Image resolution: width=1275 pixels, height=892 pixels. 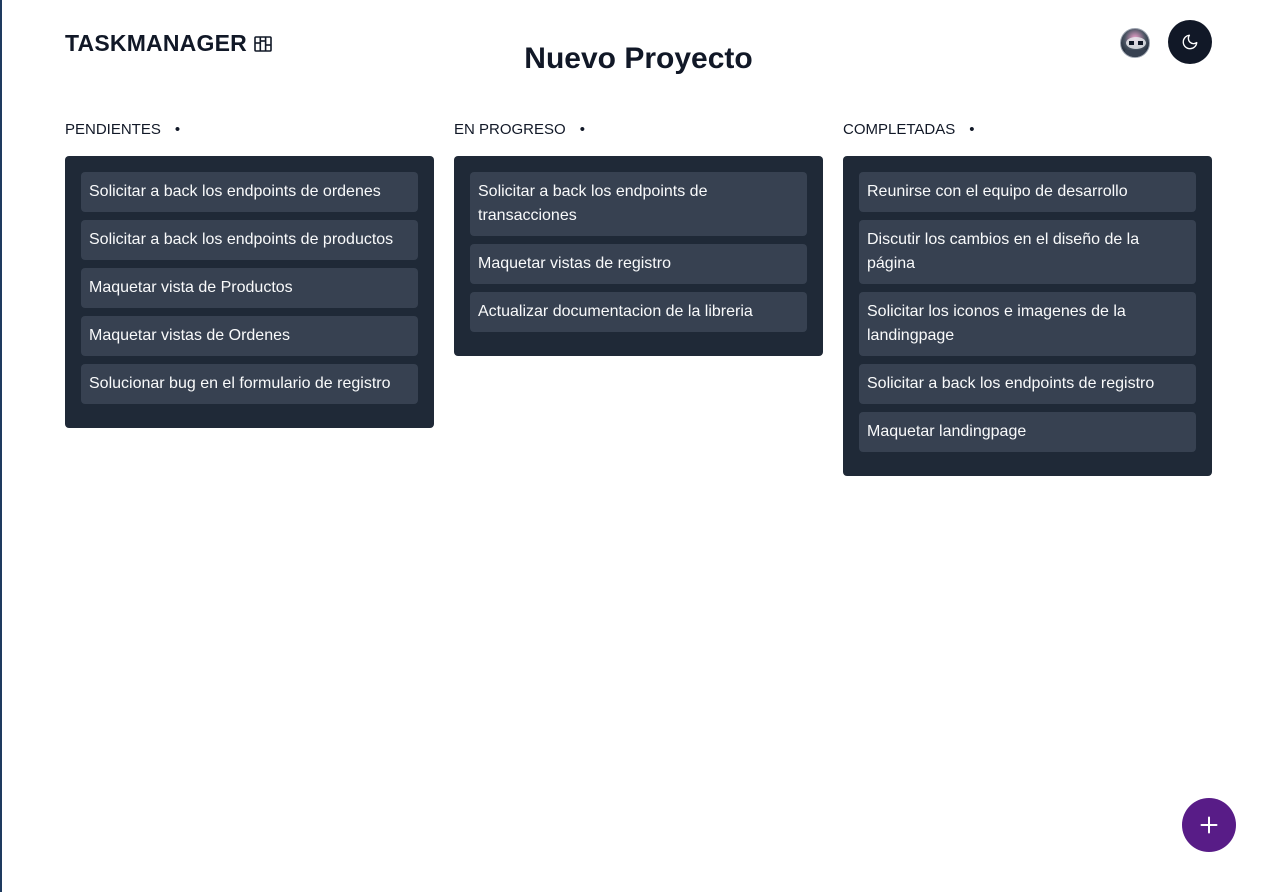 I want to click on task-card: Actualizar documentacion de la libreria, so click(x=638, y=312).